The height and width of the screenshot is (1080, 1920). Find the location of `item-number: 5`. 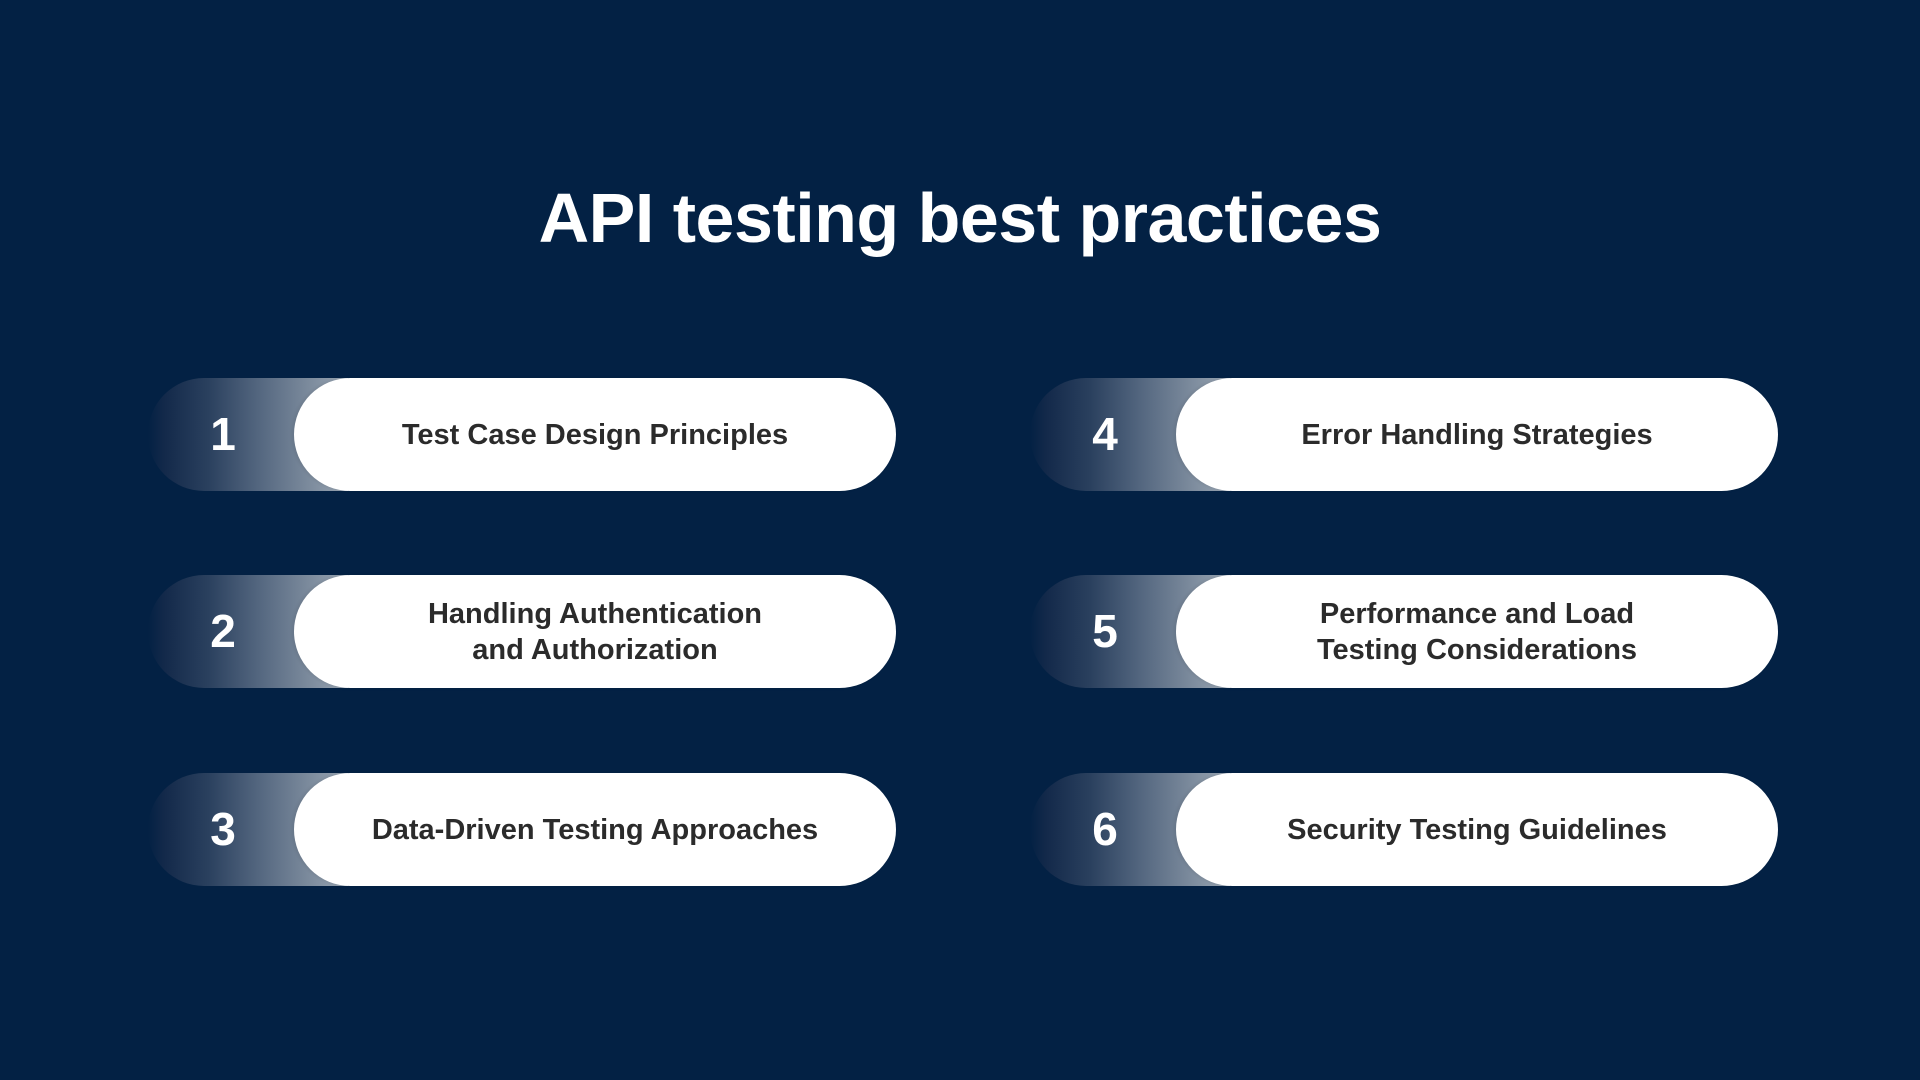

item-number: 5 is located at coordinates (1105, 631).